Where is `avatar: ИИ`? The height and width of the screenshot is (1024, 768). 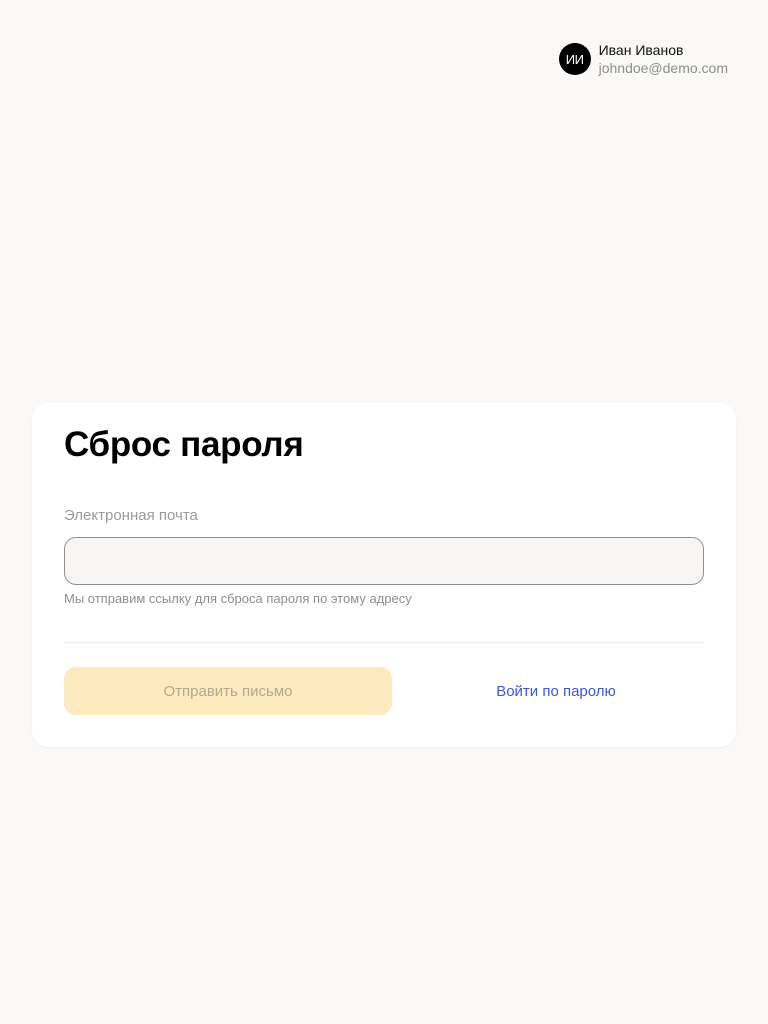 avatar: ИИ is located at coordinates (574, 59).